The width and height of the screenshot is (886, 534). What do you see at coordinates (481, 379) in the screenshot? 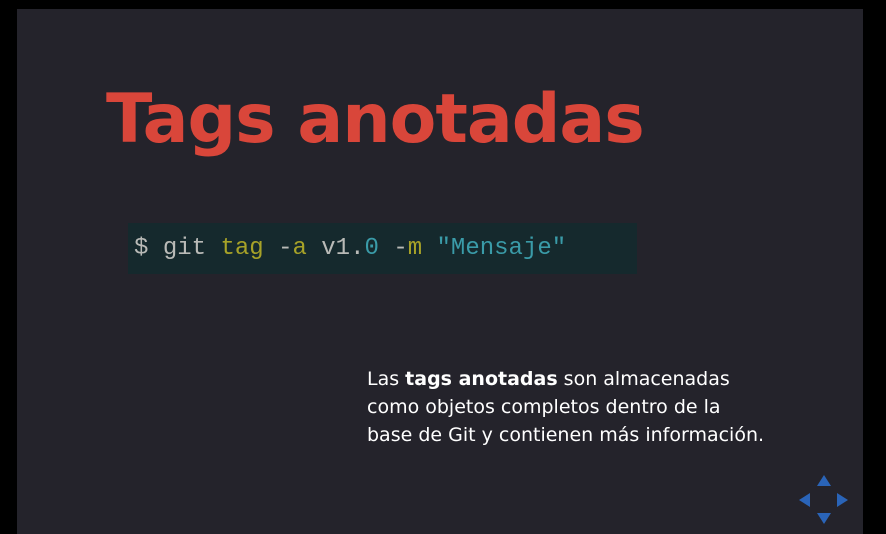
I see `description-bold: tags anotadas` at bounding box center [481, 379].